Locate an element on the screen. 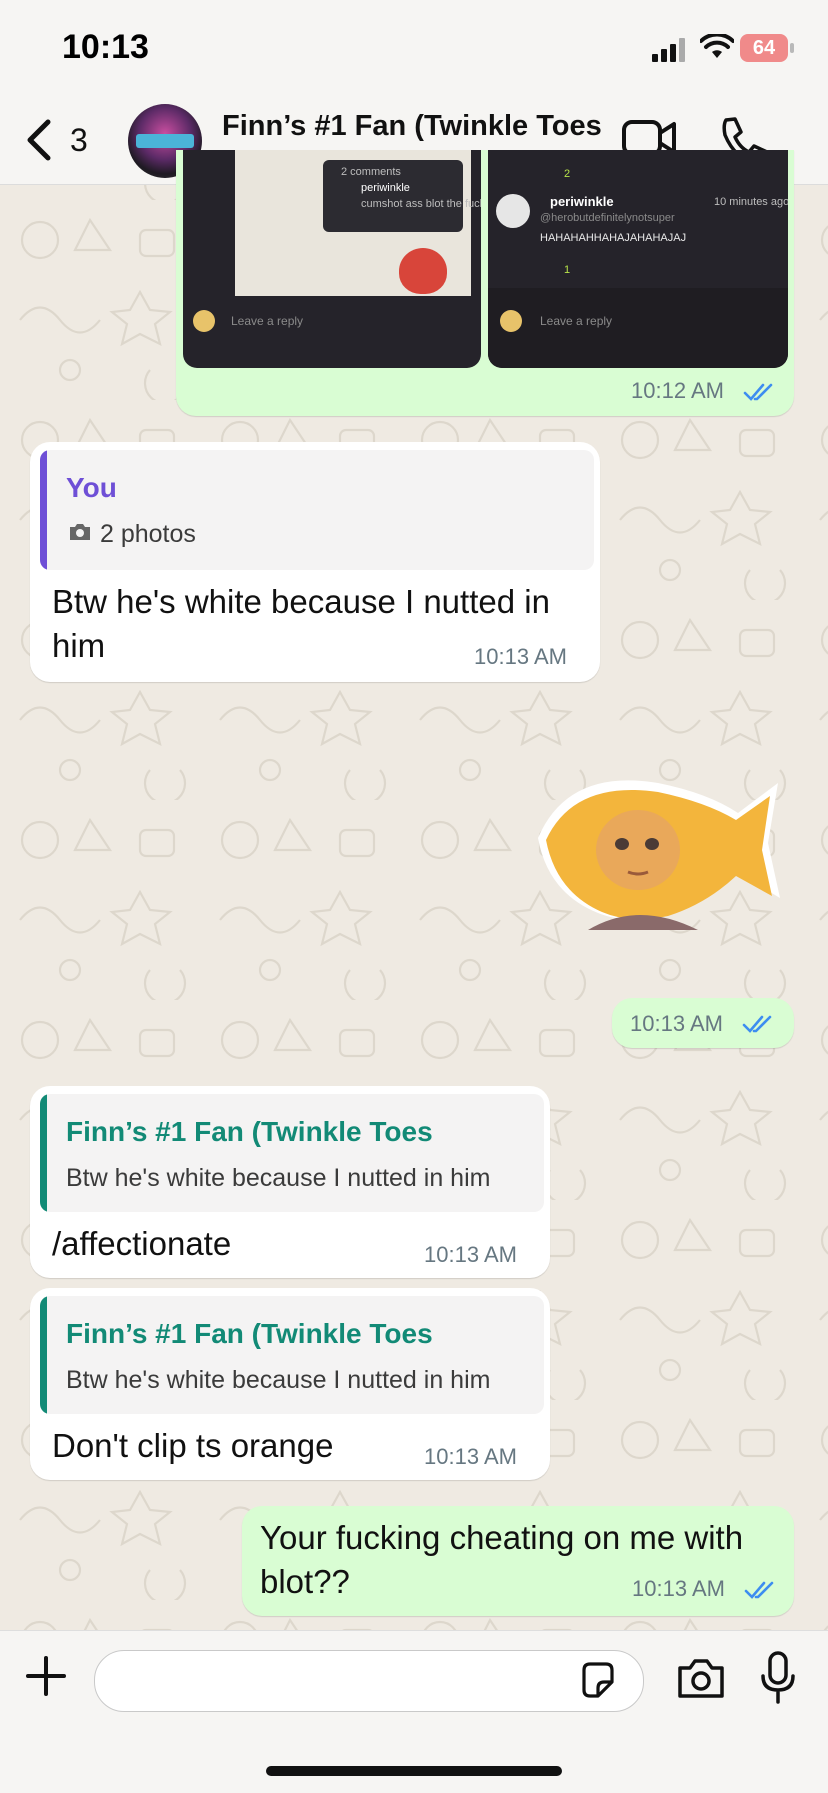  likes: 1 is located at coordinates (567, 270).